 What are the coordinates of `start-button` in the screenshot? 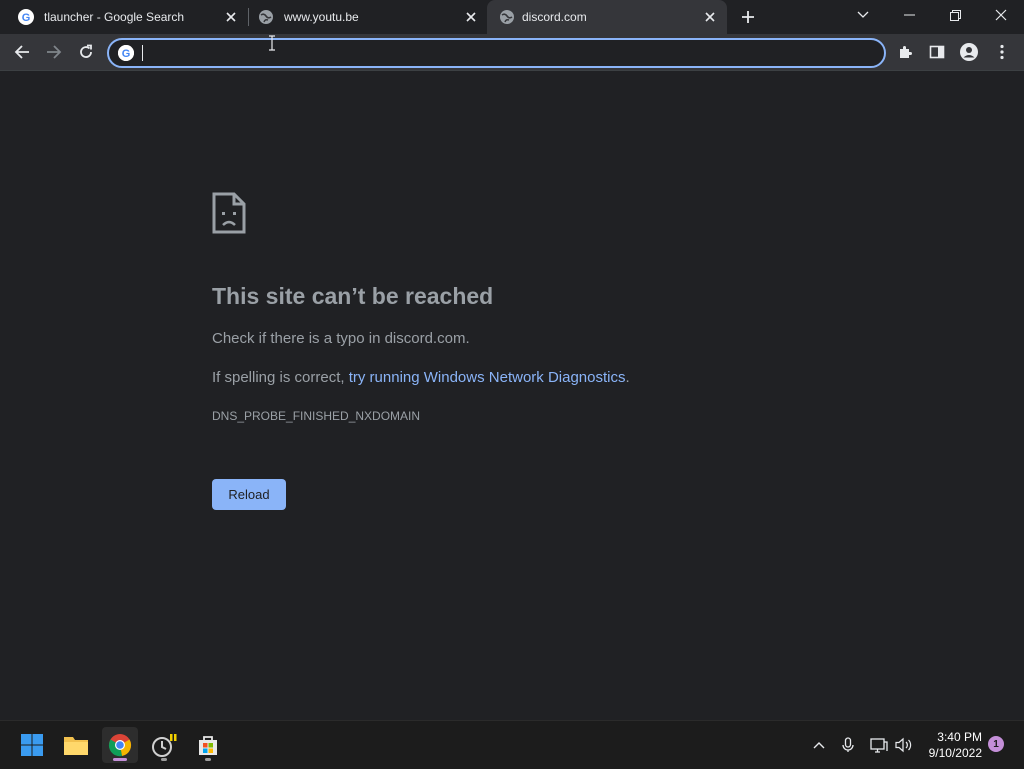 It's located at (32, 745).